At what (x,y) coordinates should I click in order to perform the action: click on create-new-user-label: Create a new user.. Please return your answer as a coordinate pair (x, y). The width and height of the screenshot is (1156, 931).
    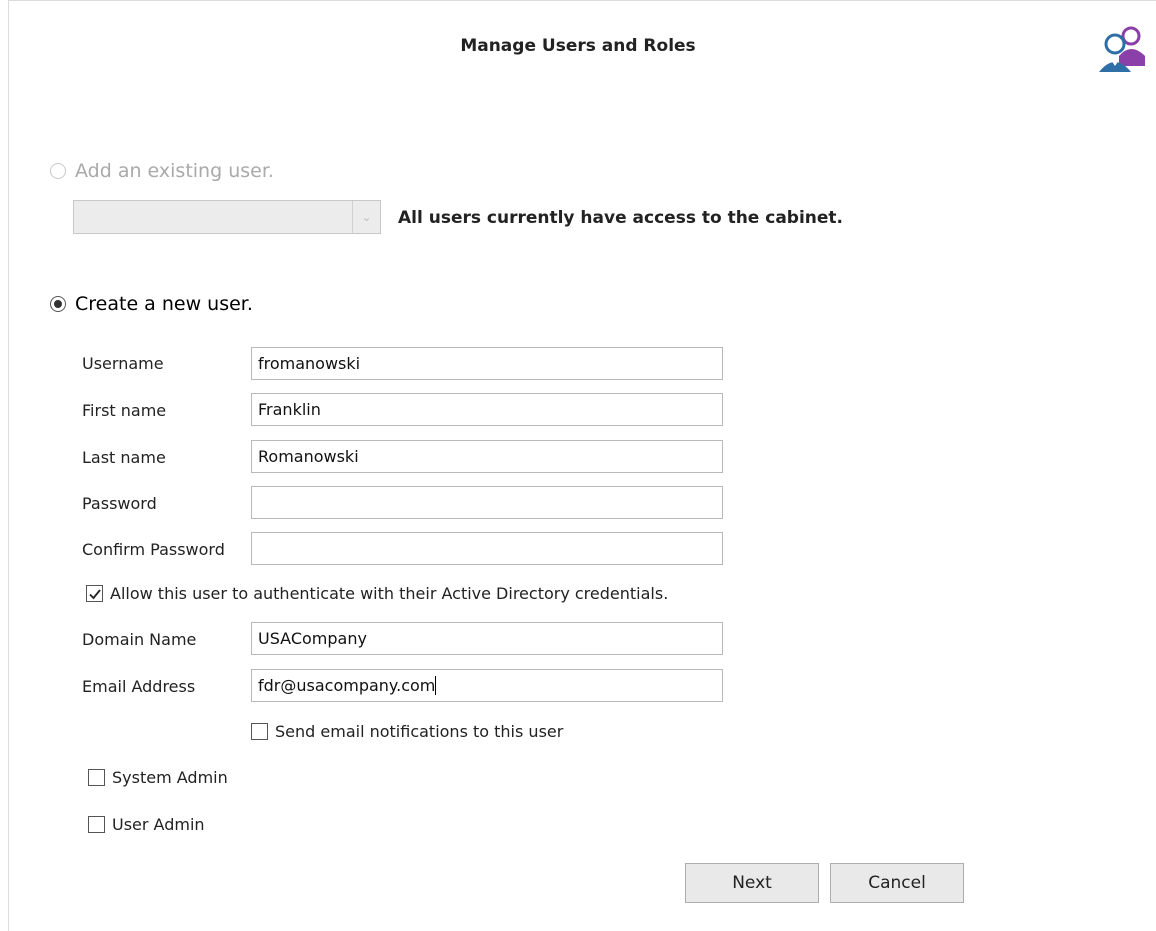
    Looking at the image, I should click on (164, 304).